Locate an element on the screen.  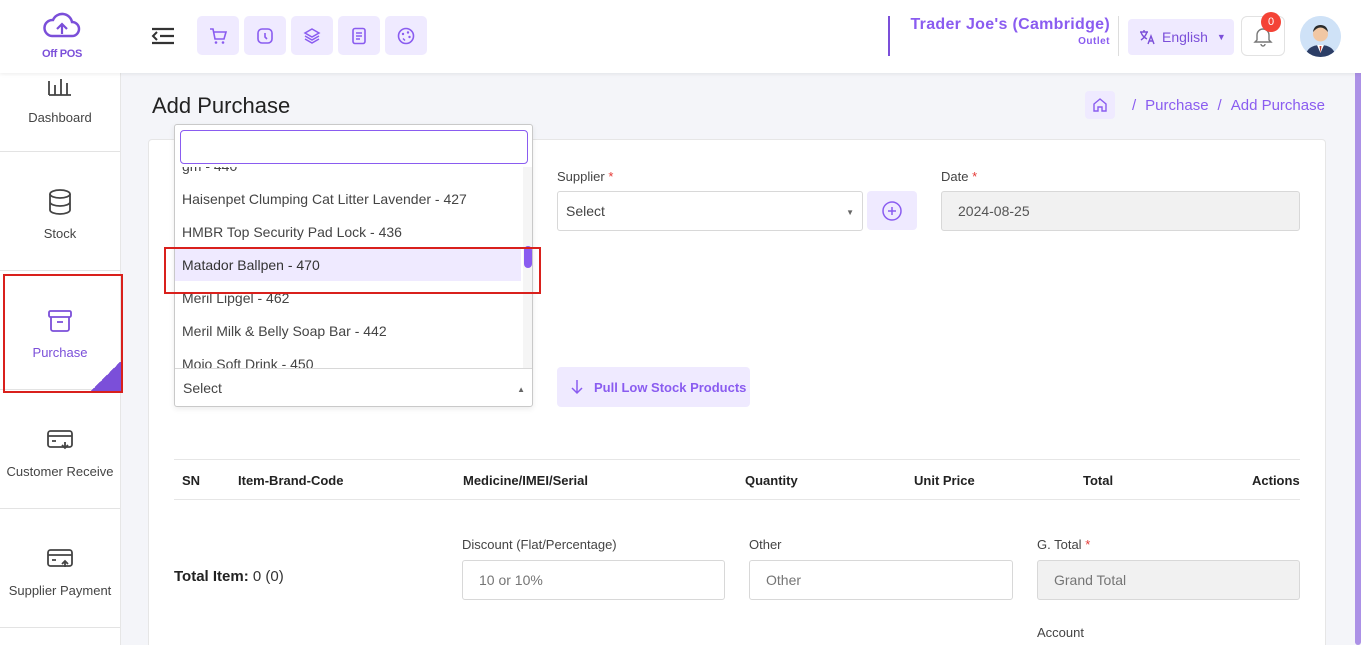
dropdown-search-input is located at coordinates (354, 147).